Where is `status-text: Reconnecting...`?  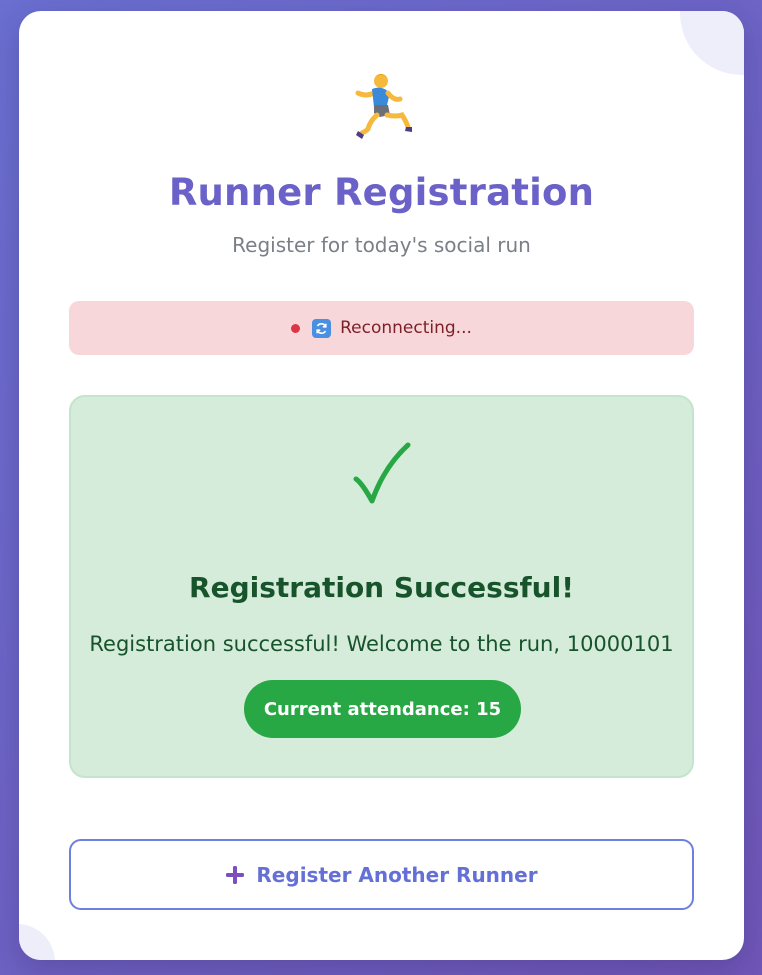 status-text: Reconnecting... is located at coordinates (406, 328).